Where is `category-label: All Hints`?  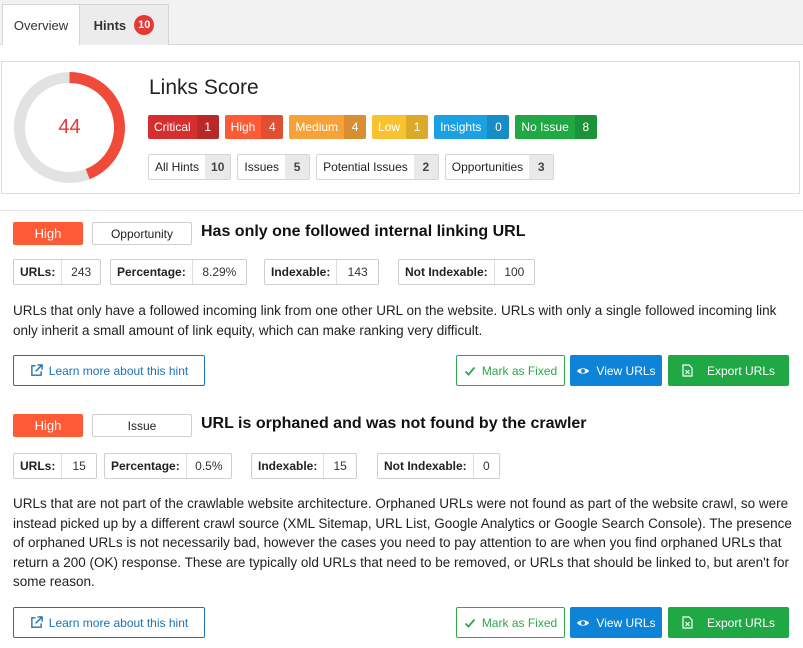 category-label: All Hints is located at coordinates (177, 167).